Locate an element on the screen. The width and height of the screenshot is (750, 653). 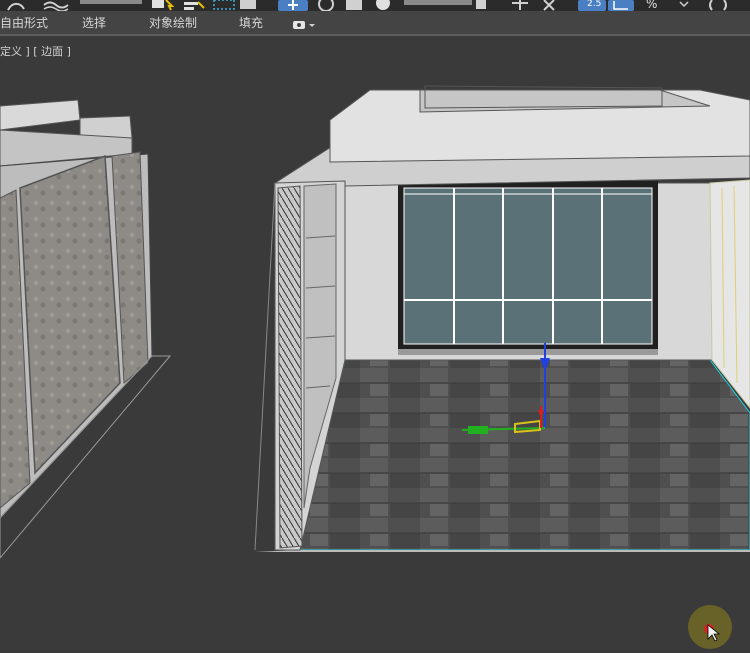
eye-icon is located at coordinates (304, 25).